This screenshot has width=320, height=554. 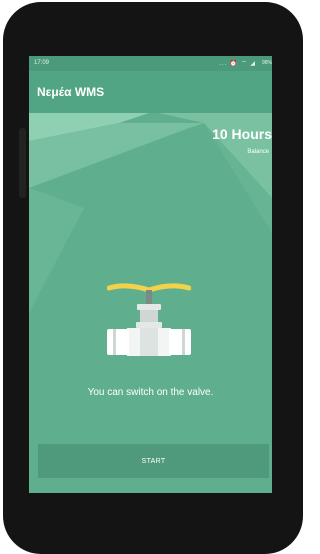 I want to click on battery-level: 98%, so click(x=266, y=63).